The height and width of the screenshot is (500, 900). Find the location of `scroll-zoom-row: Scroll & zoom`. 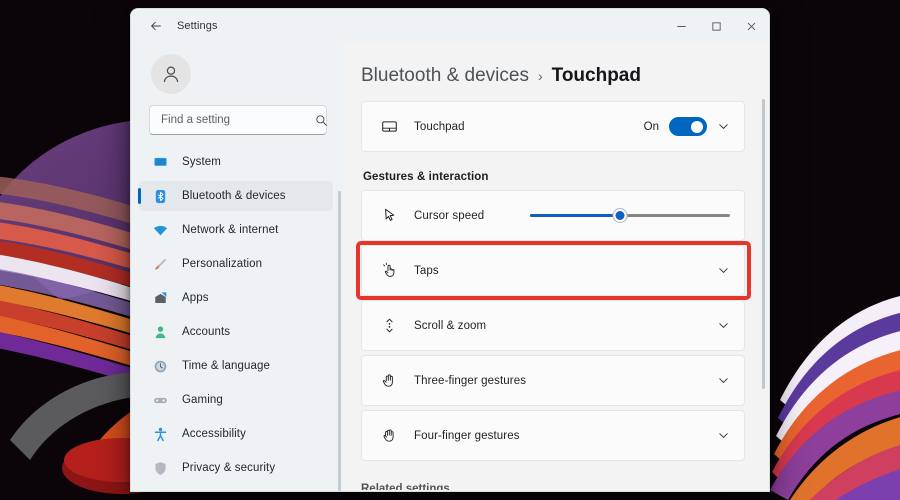

scroll-zoom-row: Scroll & zoom is located at coordinates (553, 325).